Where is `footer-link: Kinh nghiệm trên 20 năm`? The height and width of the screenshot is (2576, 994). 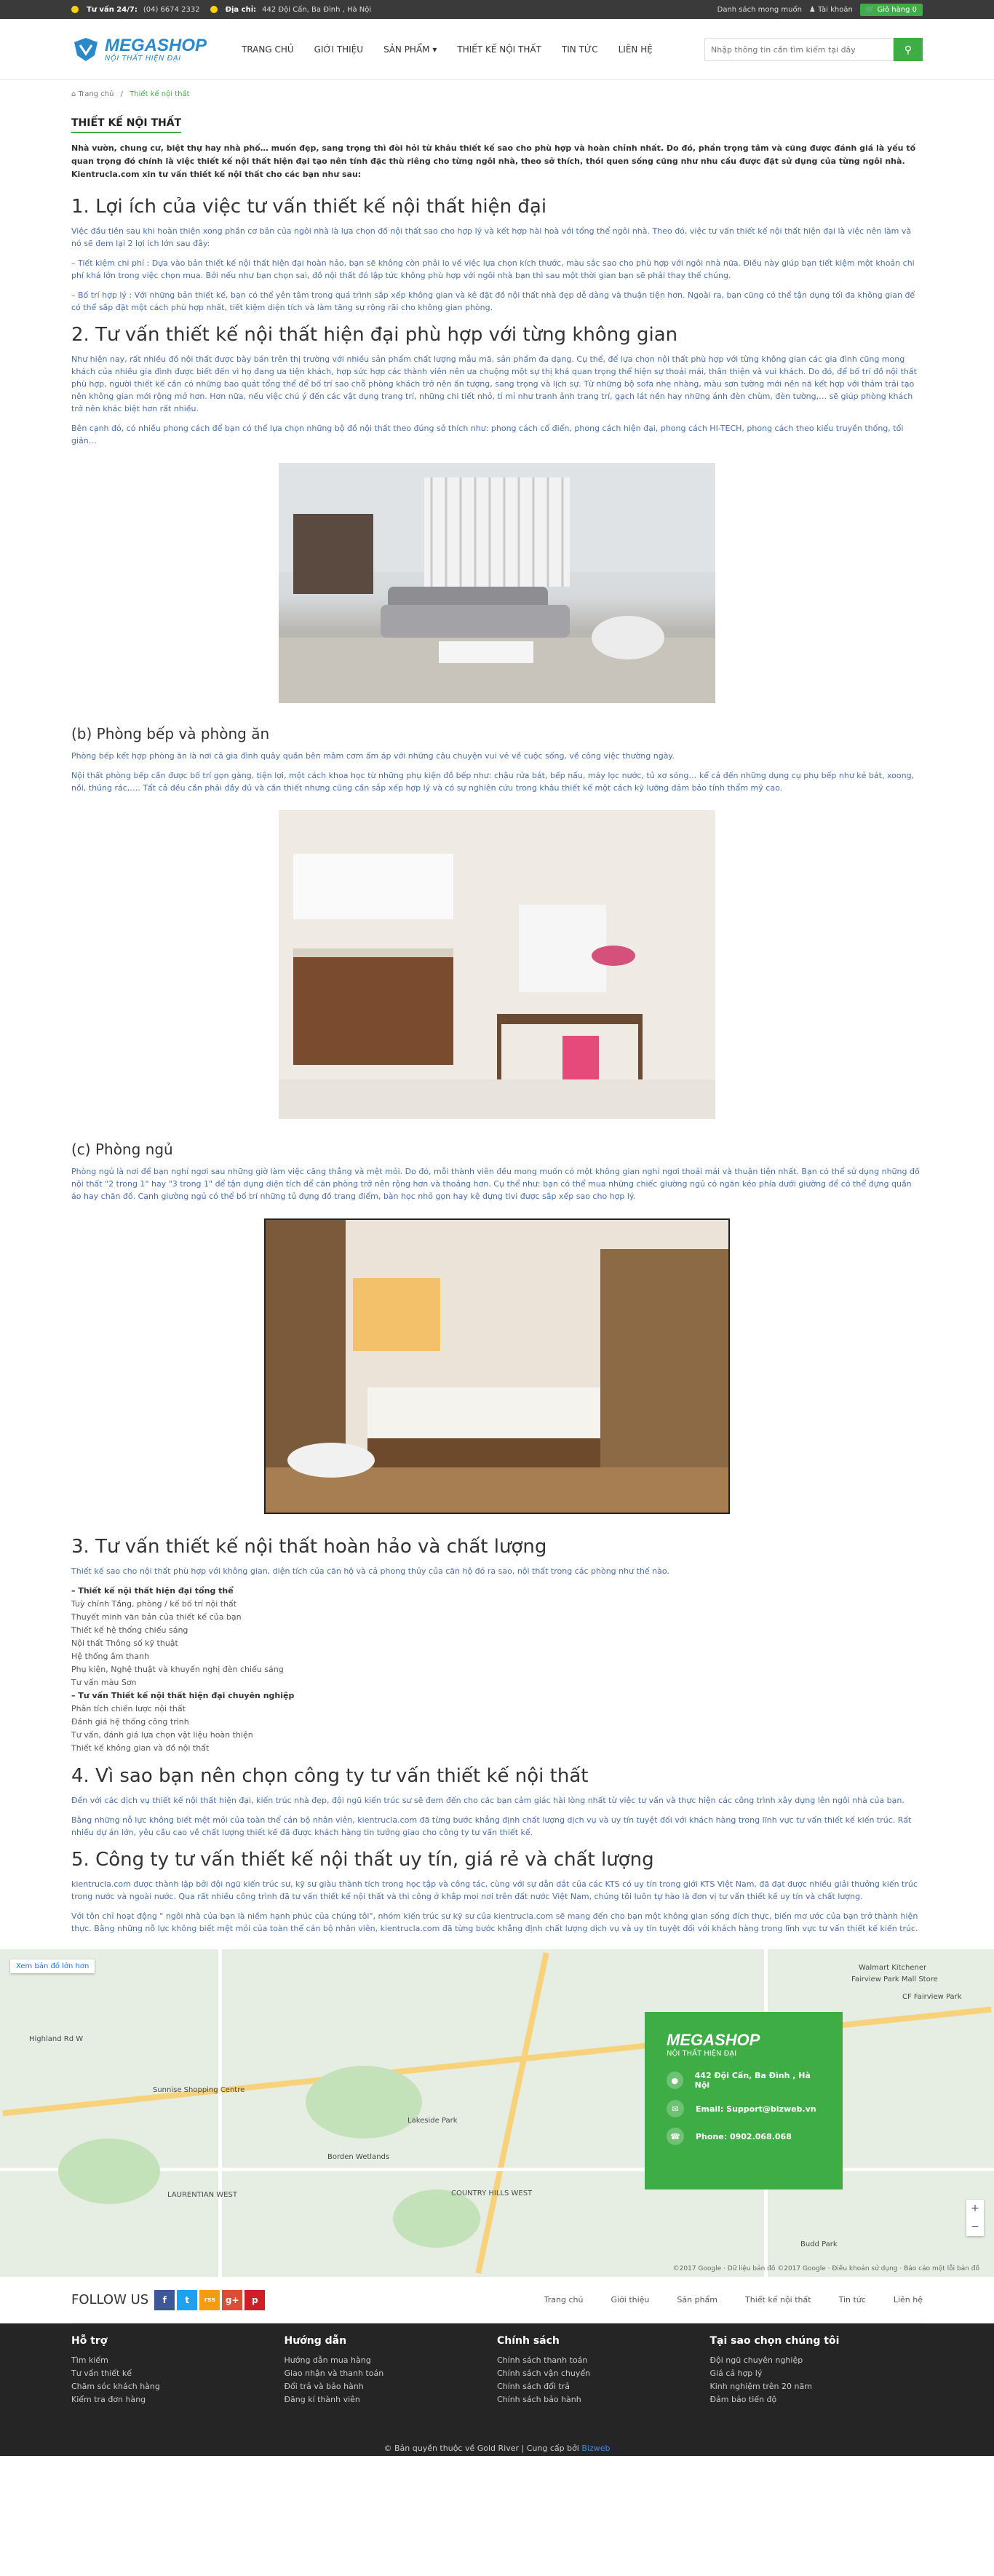
footer-link: Kinh nghiệm trên 20 năm is located at coordinates (817, 2386).